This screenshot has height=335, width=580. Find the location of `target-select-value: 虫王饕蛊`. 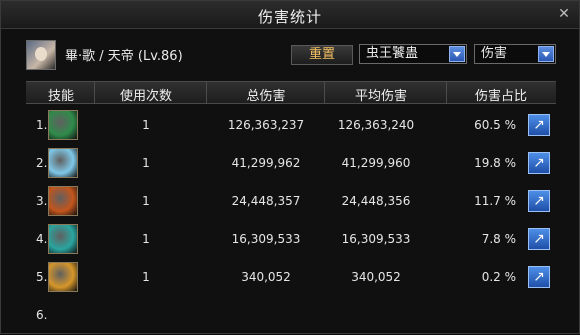

target-select-value: 虫王饕蛊 is located at coordinates (392, 53).